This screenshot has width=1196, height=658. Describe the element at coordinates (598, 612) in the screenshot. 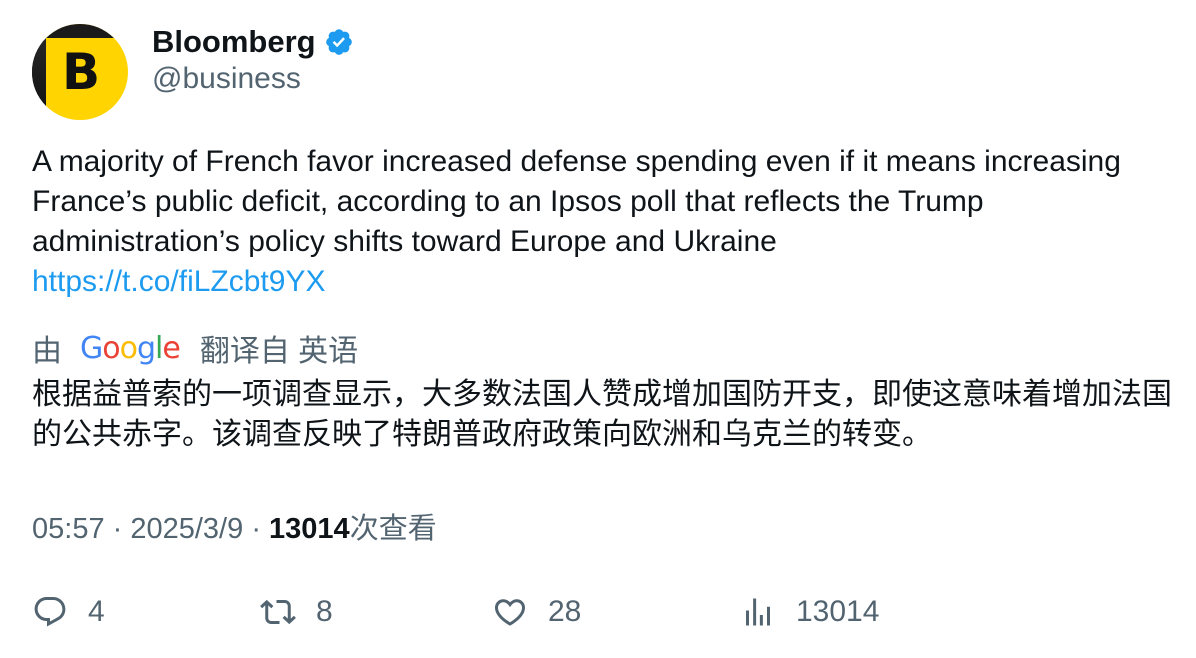

I see `action-bar: 4 8 28 13014` at that location.